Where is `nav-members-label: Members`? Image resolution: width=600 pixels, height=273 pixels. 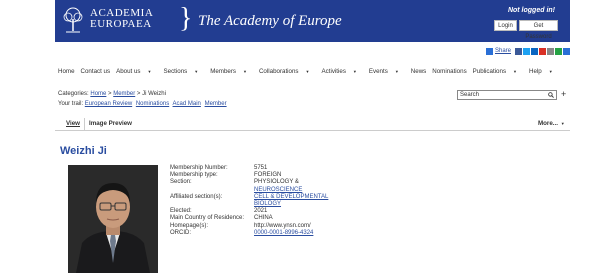
nav-members-label: Members is located at coordinates (223, 71).